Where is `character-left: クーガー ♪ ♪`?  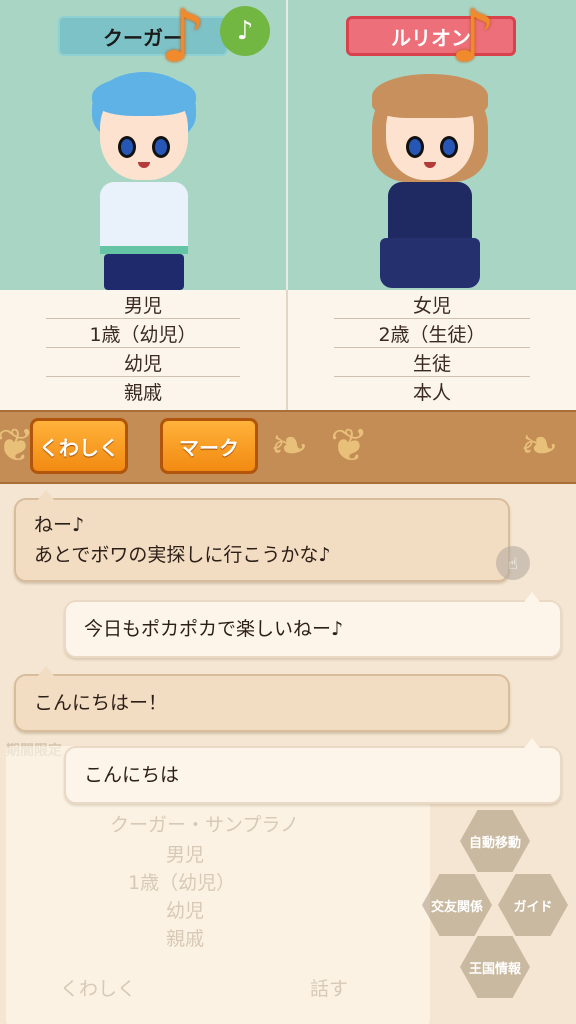
character-left: クーガー ♪ ♪ is located at coordinates (144, 145).